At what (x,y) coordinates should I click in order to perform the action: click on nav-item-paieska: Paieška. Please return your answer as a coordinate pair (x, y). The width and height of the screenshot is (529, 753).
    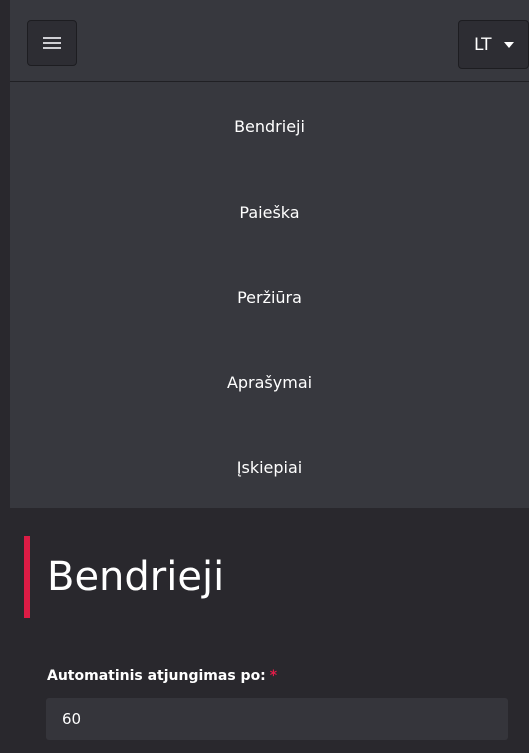
    Looking at the image, I should click on (269, 212).